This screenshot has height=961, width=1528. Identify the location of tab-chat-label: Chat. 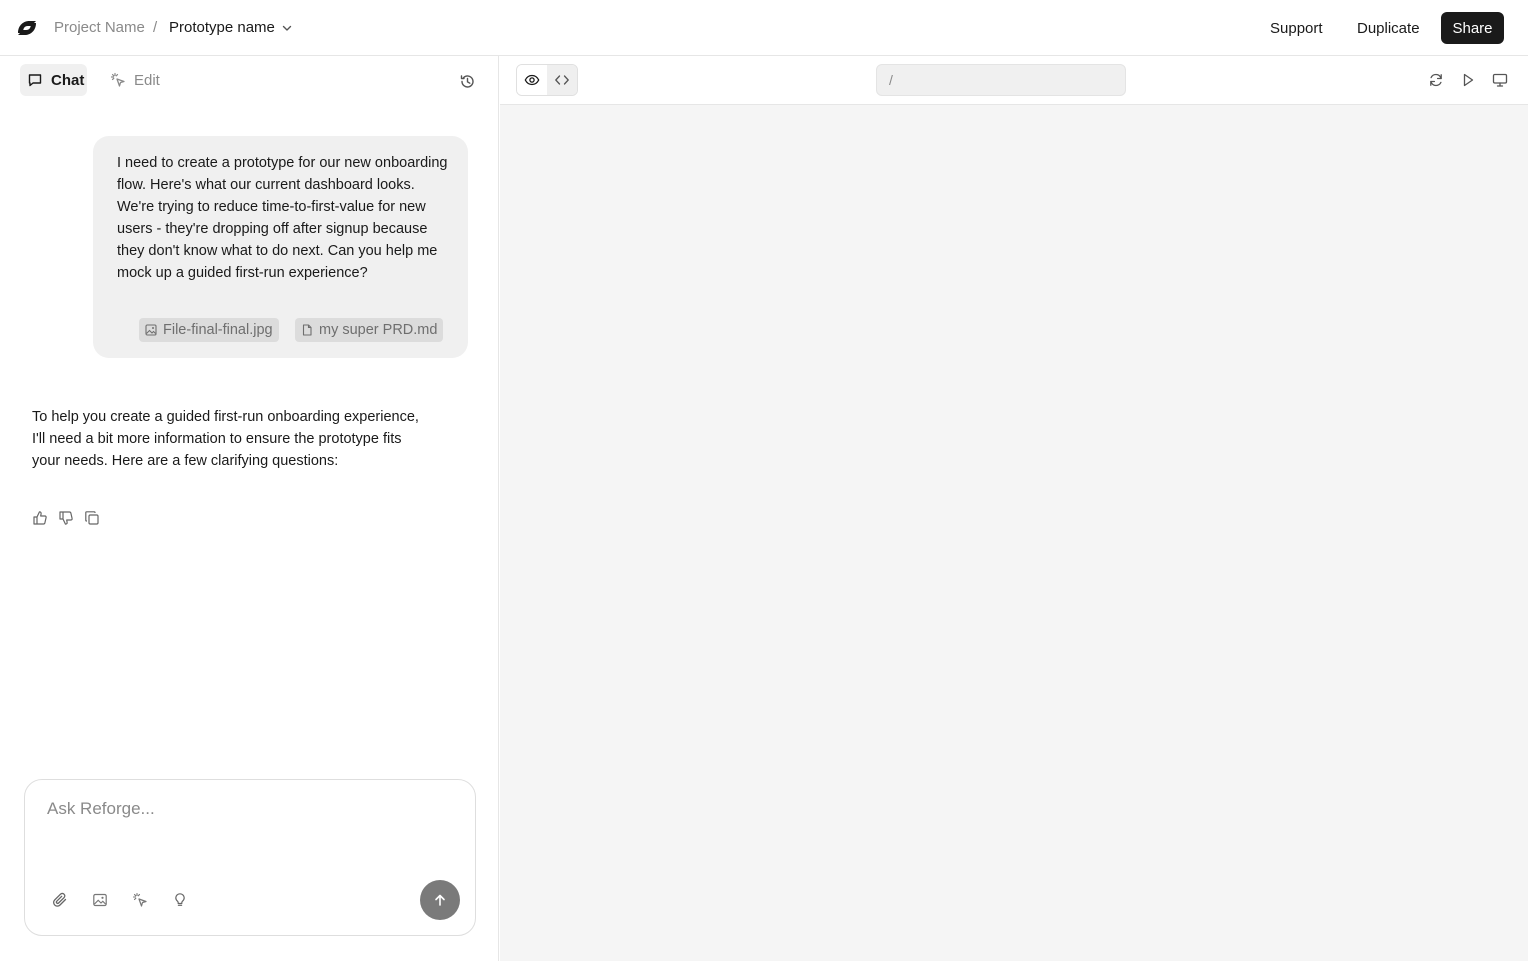
(68, 80).